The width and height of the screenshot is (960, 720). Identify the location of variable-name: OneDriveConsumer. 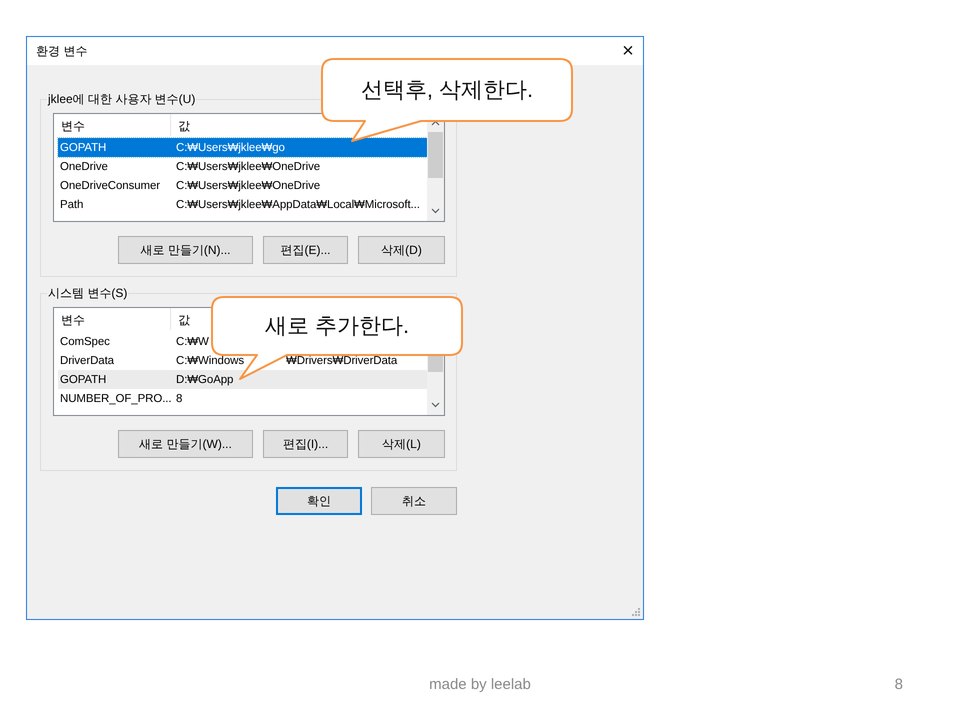
(110, 186).